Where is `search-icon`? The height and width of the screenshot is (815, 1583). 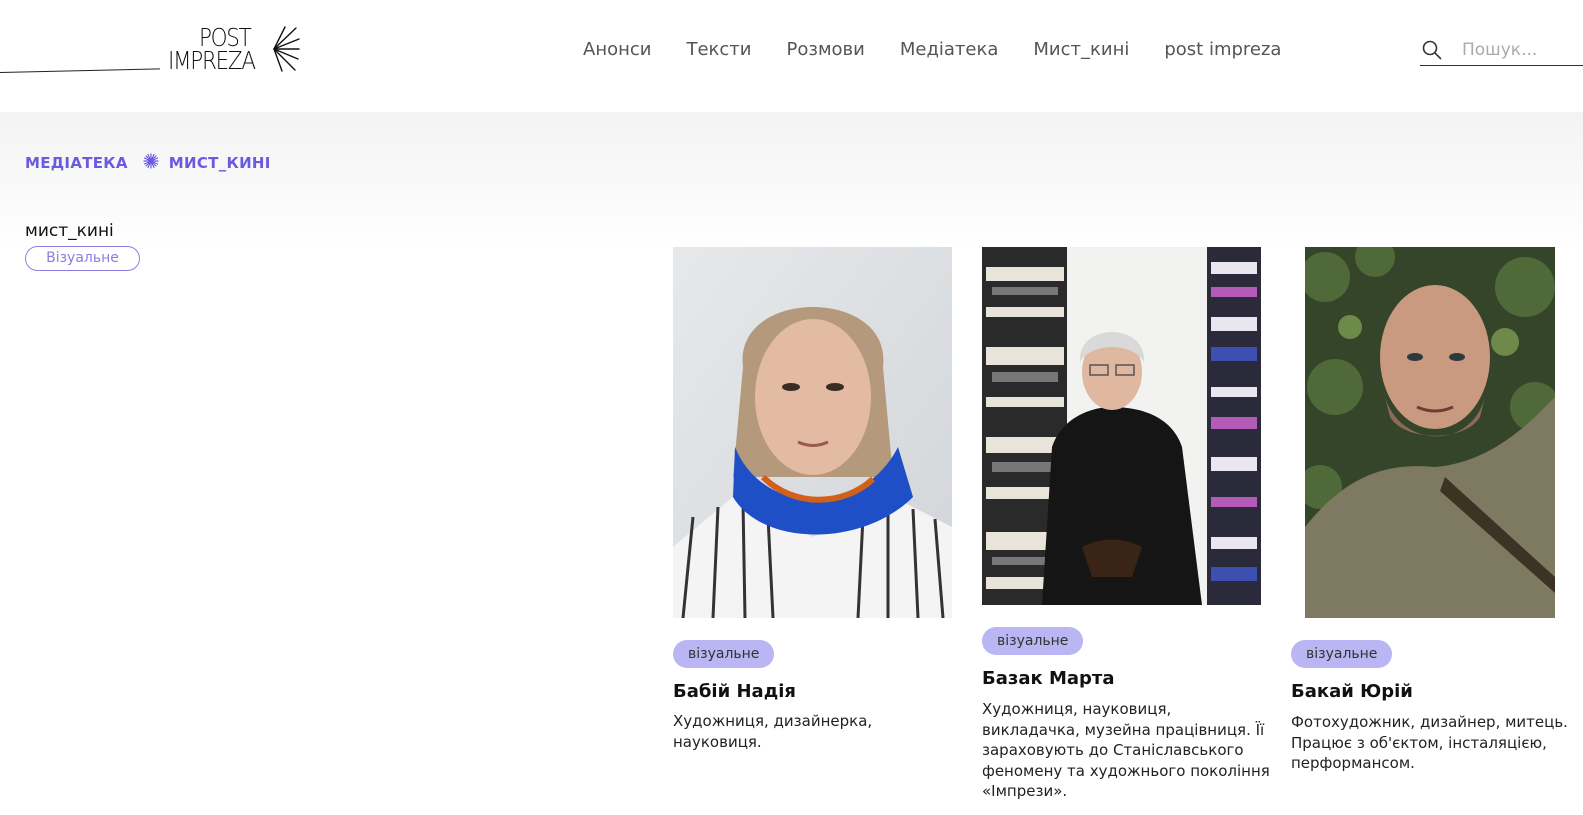 search-icon is located at coordinates (1432, 50).